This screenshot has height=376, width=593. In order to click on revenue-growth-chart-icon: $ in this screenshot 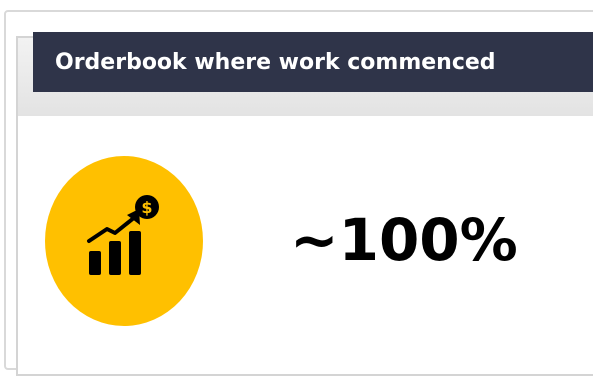, I will do `click(123, 235)`.